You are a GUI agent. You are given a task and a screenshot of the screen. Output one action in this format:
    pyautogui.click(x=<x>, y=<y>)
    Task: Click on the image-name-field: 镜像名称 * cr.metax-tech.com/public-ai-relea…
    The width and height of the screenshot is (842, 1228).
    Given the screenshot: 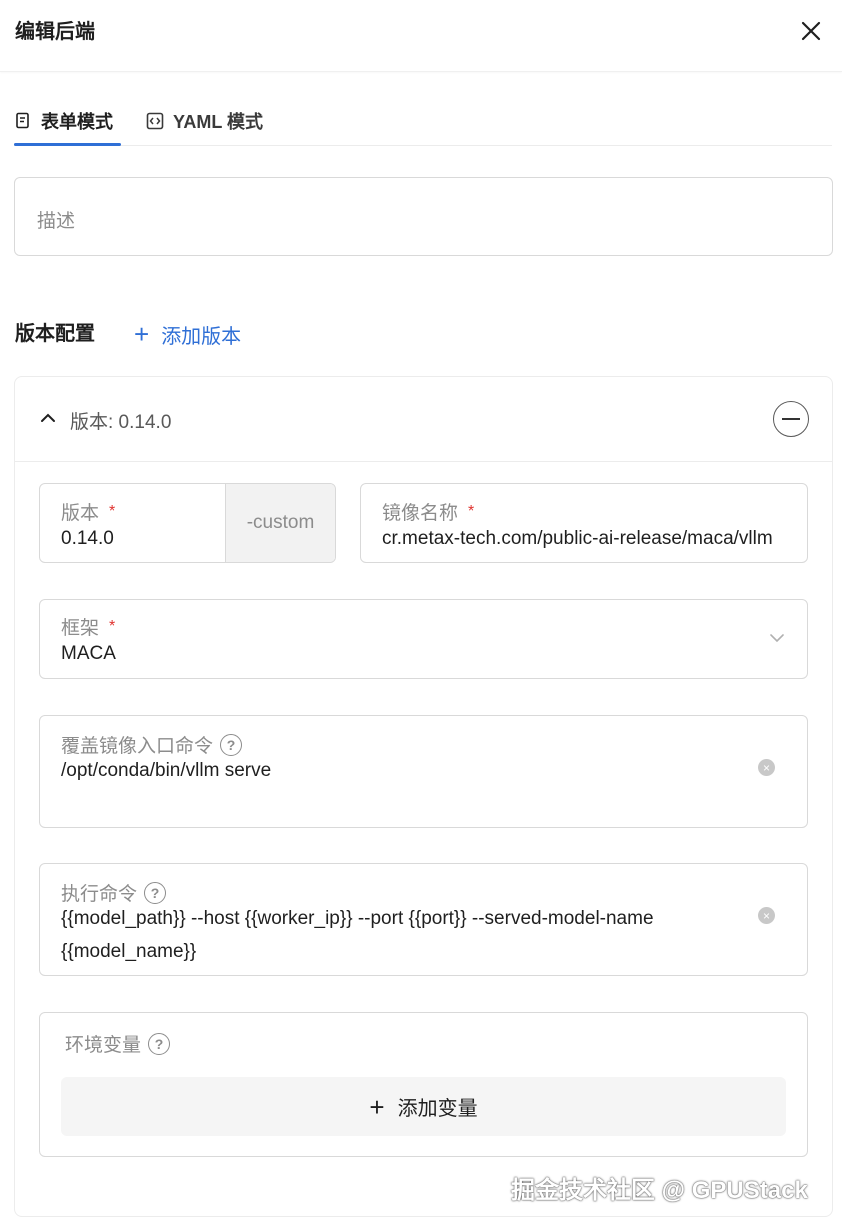 What is the action you would take?
    pyautogui.click(x=584, y=523)
    